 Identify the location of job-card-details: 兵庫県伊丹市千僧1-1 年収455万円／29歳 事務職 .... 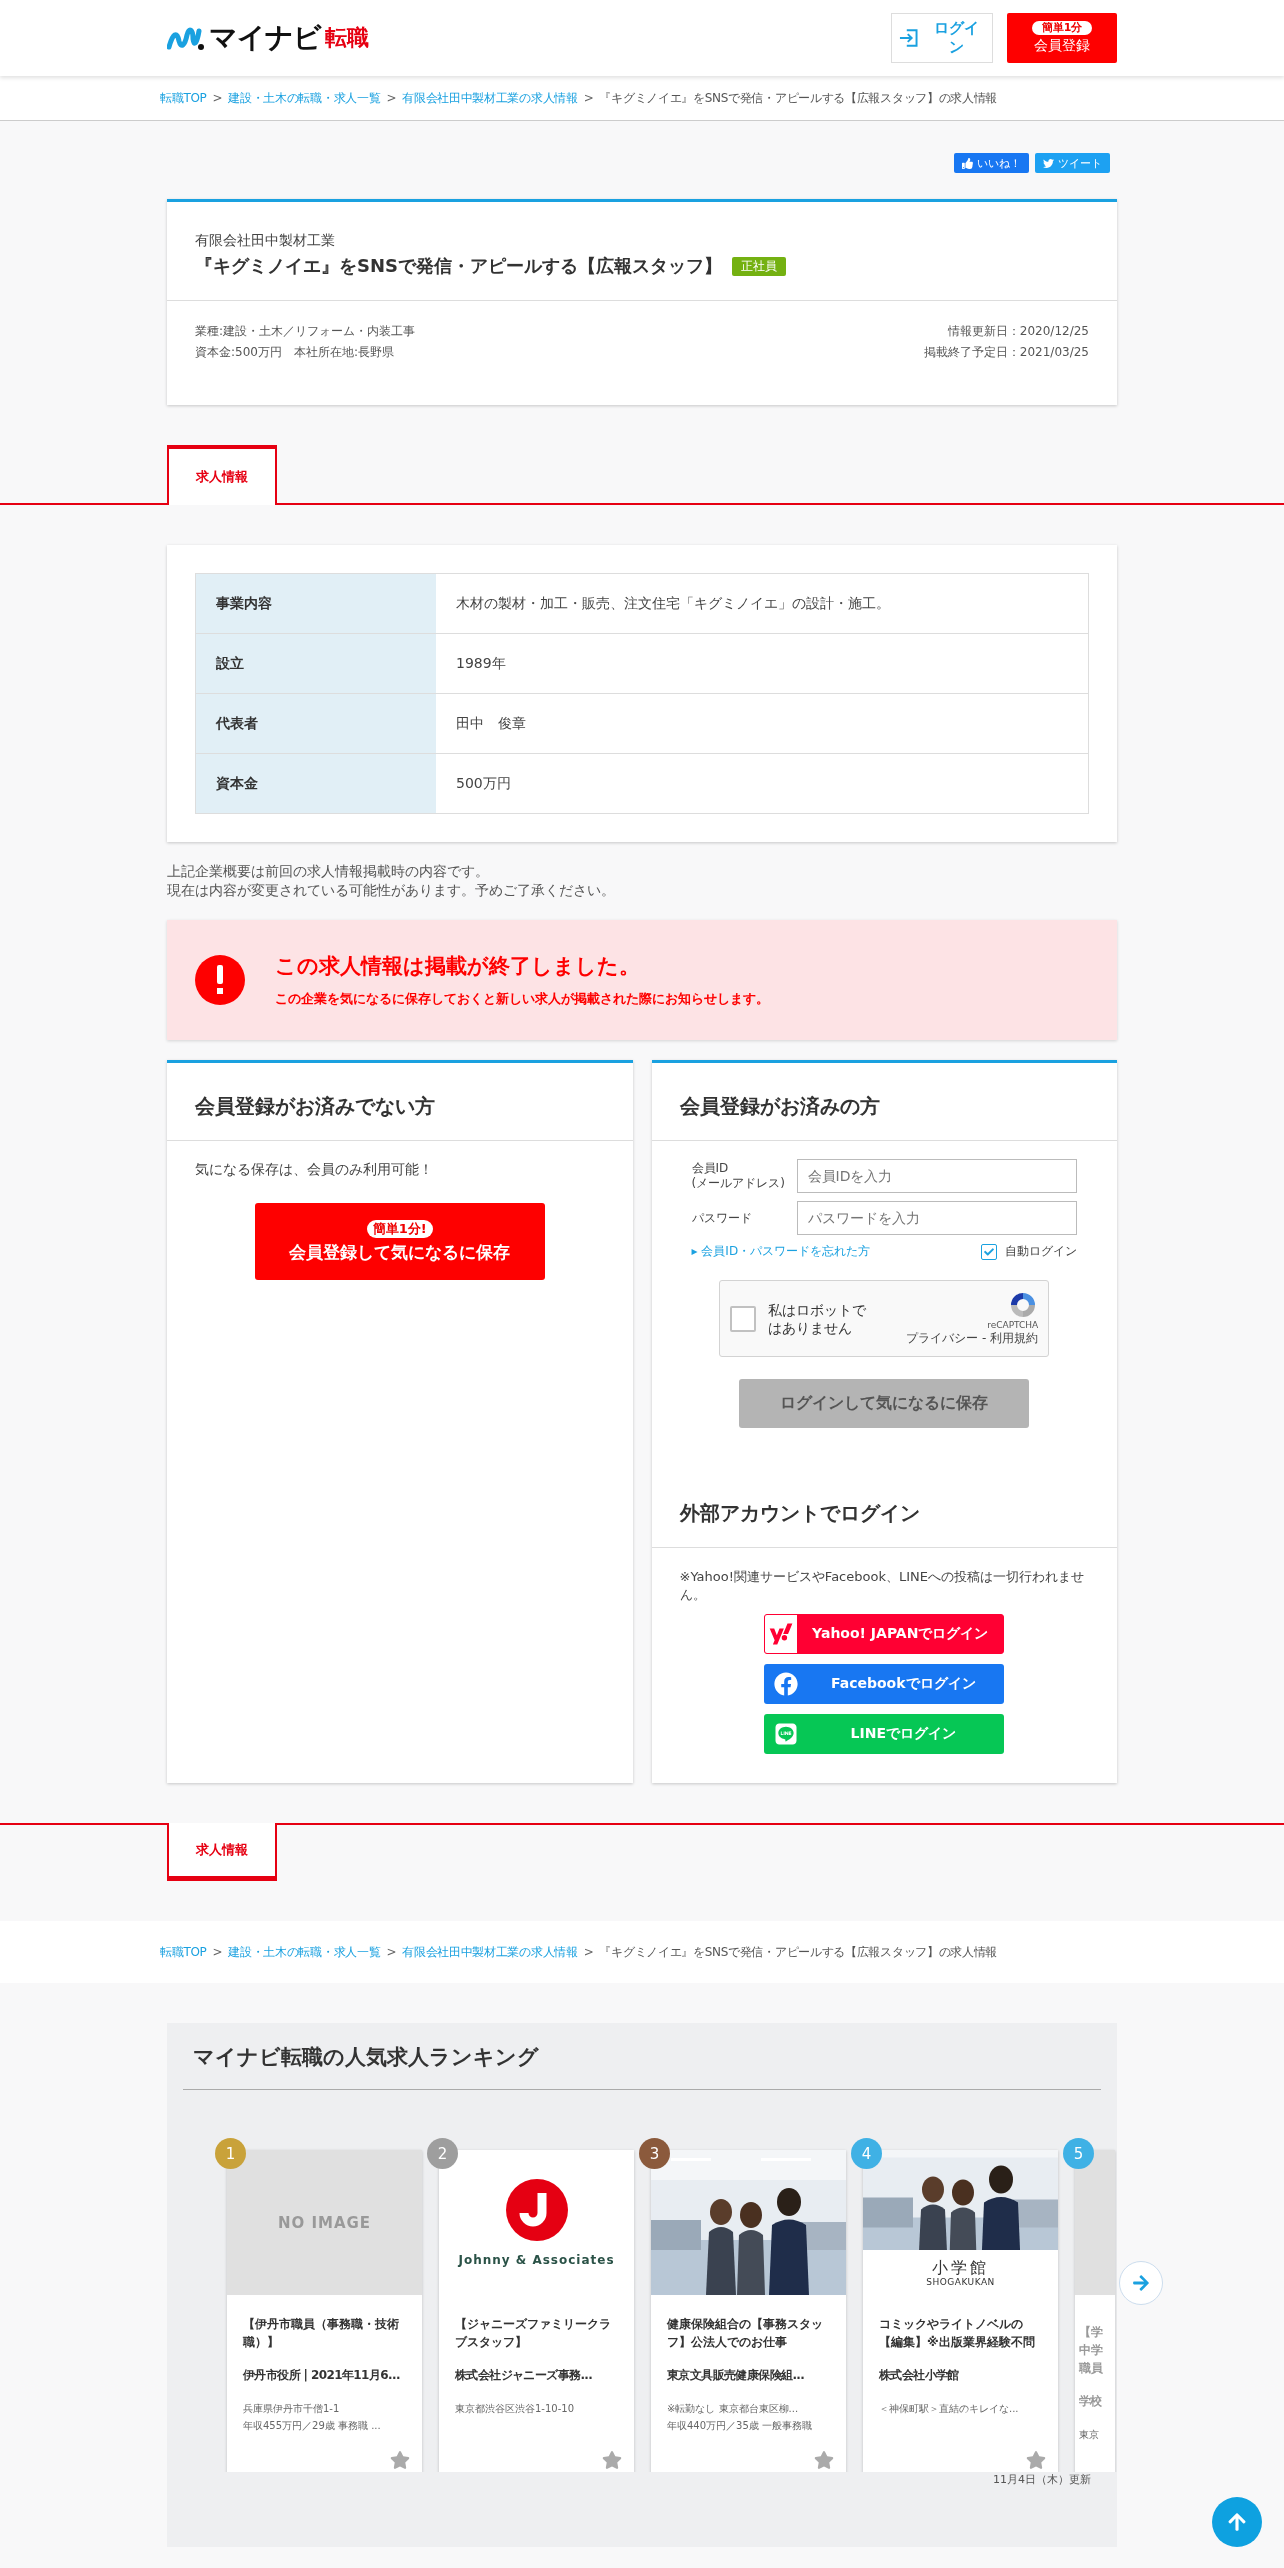
(312, 2417).